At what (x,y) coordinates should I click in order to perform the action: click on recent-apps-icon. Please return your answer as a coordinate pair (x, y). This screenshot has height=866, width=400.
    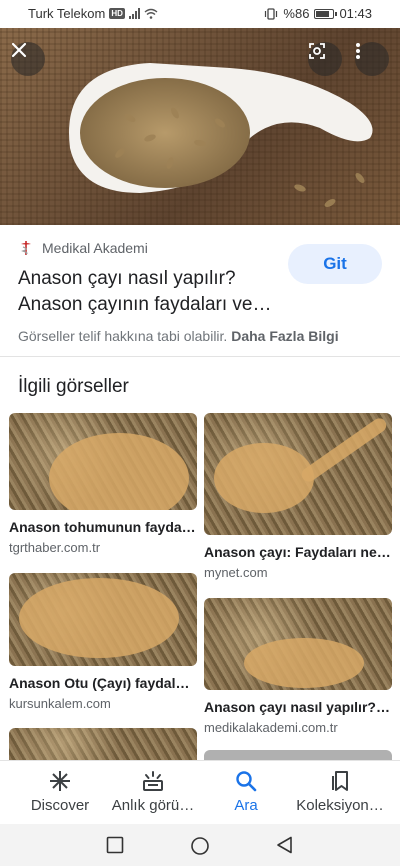
    Looking at the image, I should click on (115, 845).